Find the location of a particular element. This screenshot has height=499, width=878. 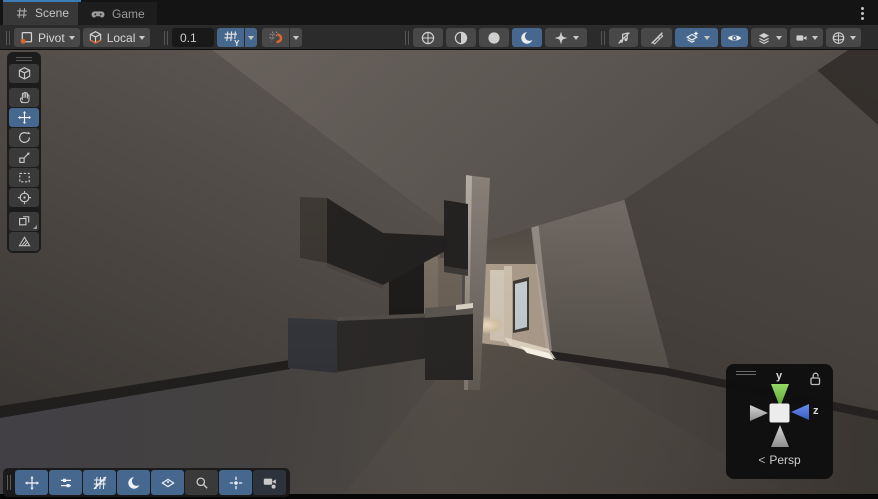

move-tool-button is located at coordinates (24, 117).